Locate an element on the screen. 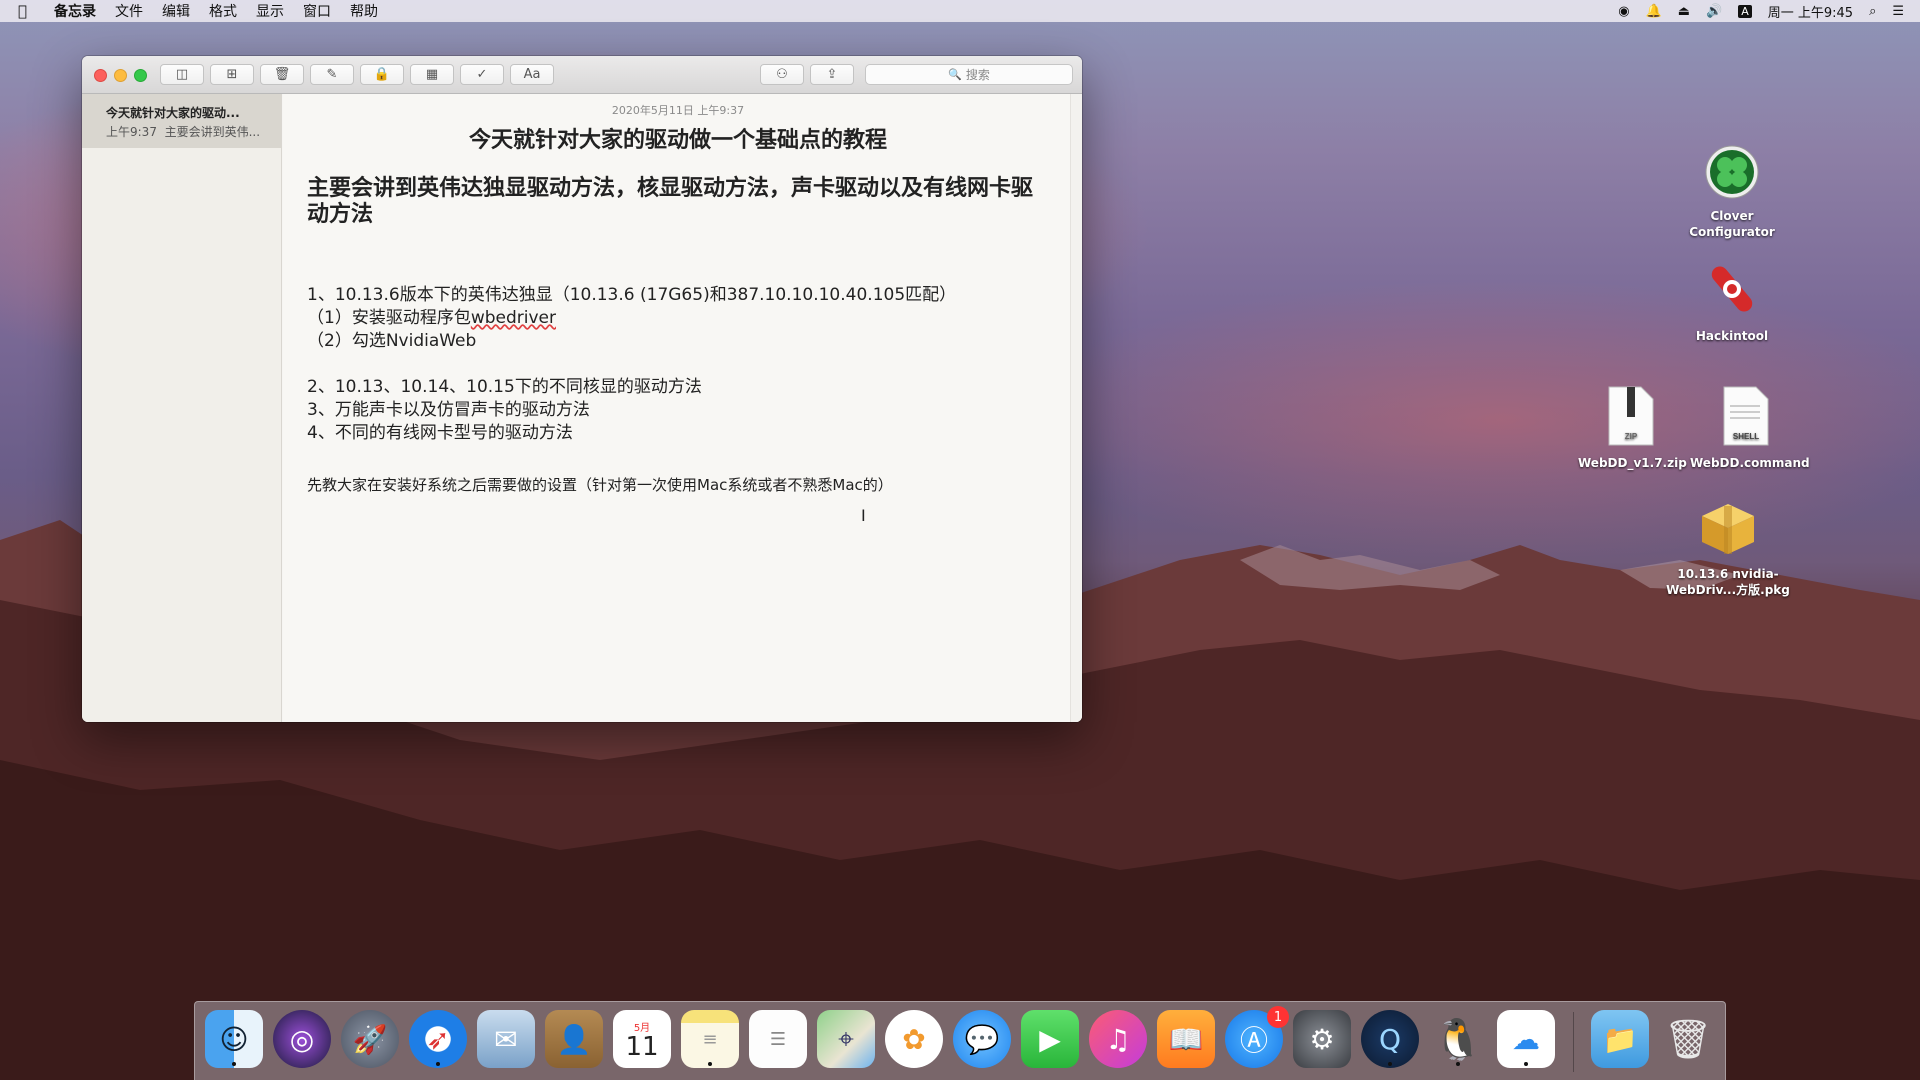 Image resolution: width=1920 pixels, height=1080 pixels. desktop-icon-hackintool: Hackintool is located at coordinates (1732, 301).